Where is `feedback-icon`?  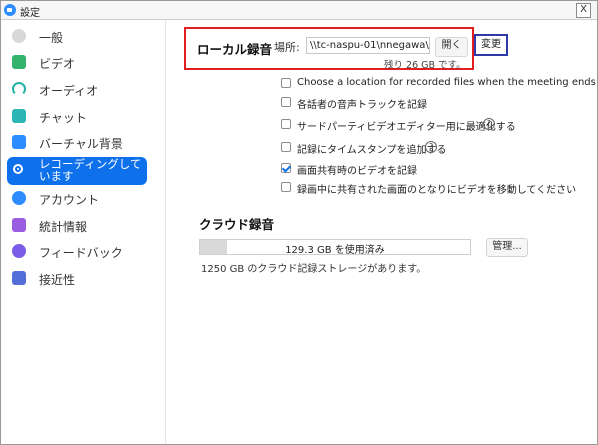
feedback-icon is located at coordinates (19, 251).